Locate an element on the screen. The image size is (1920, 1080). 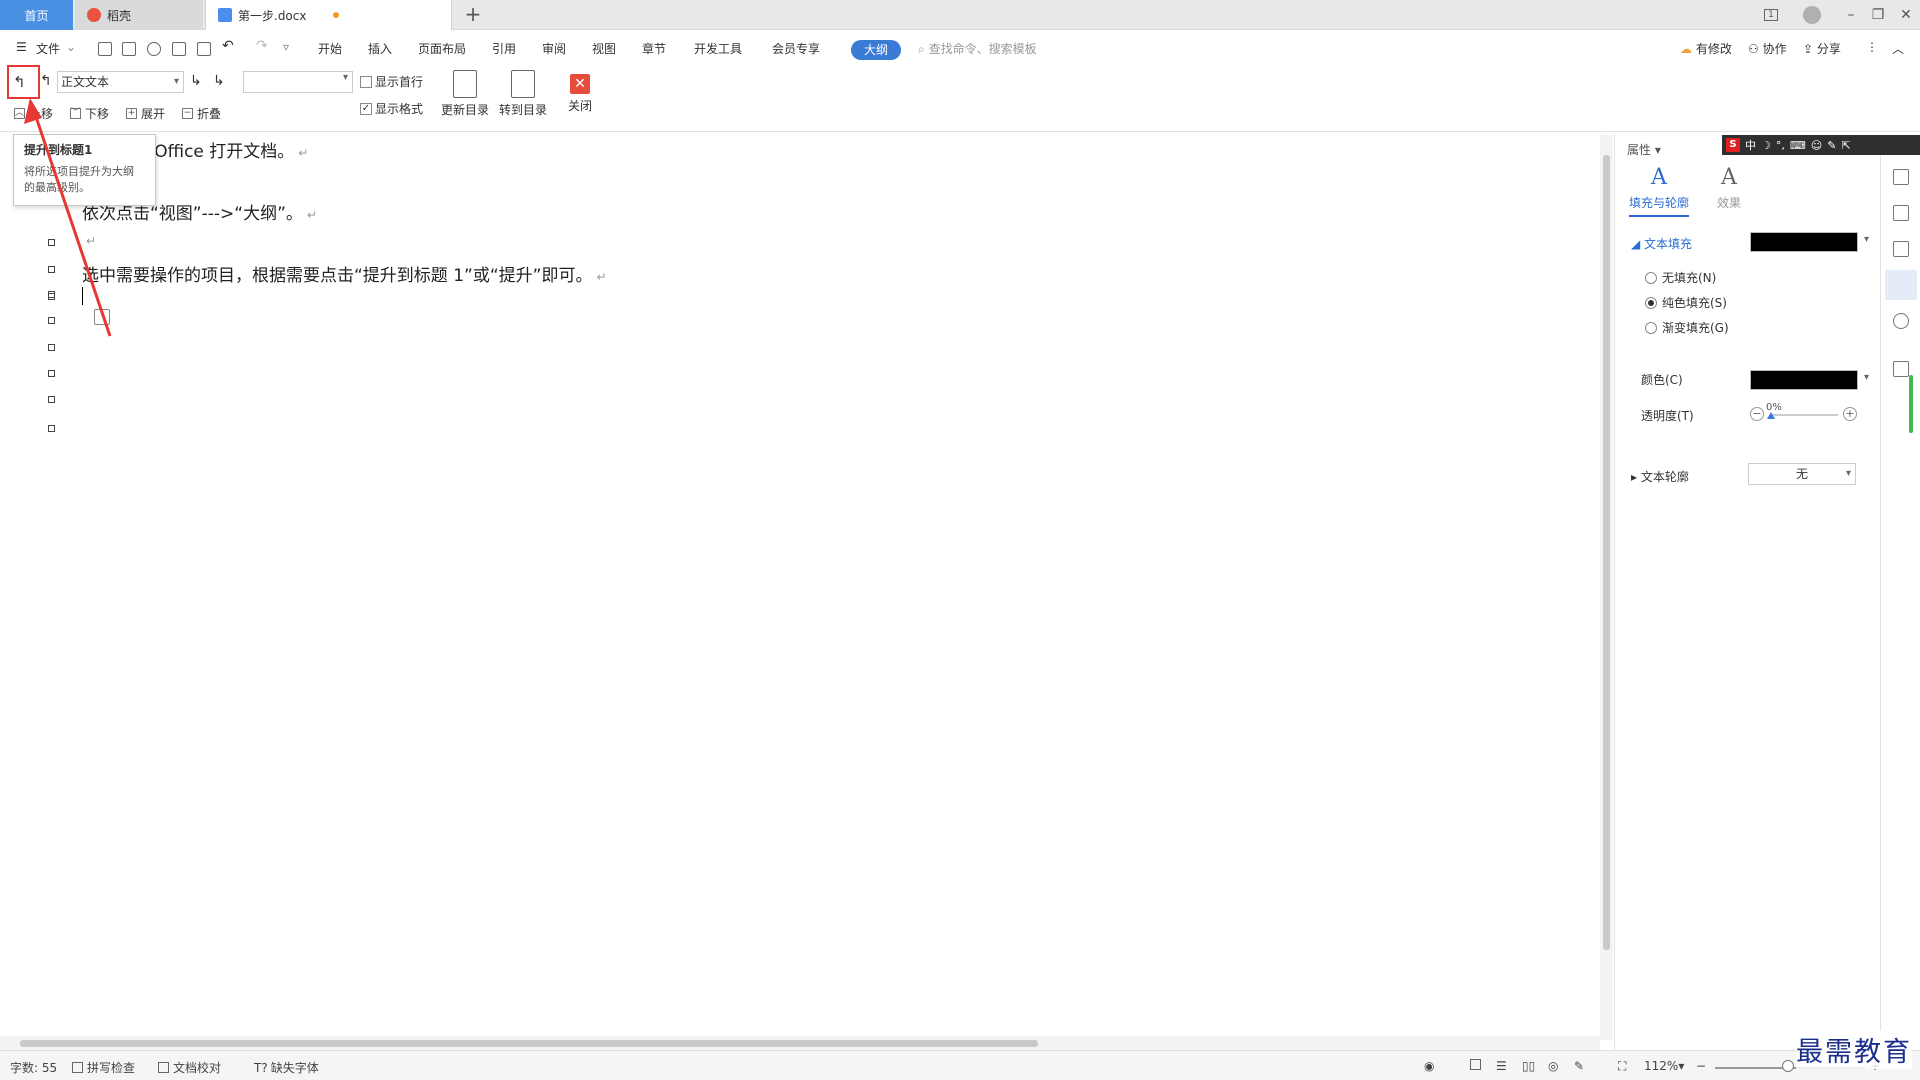
new-doc-icon is located at coordinates (105, 49).